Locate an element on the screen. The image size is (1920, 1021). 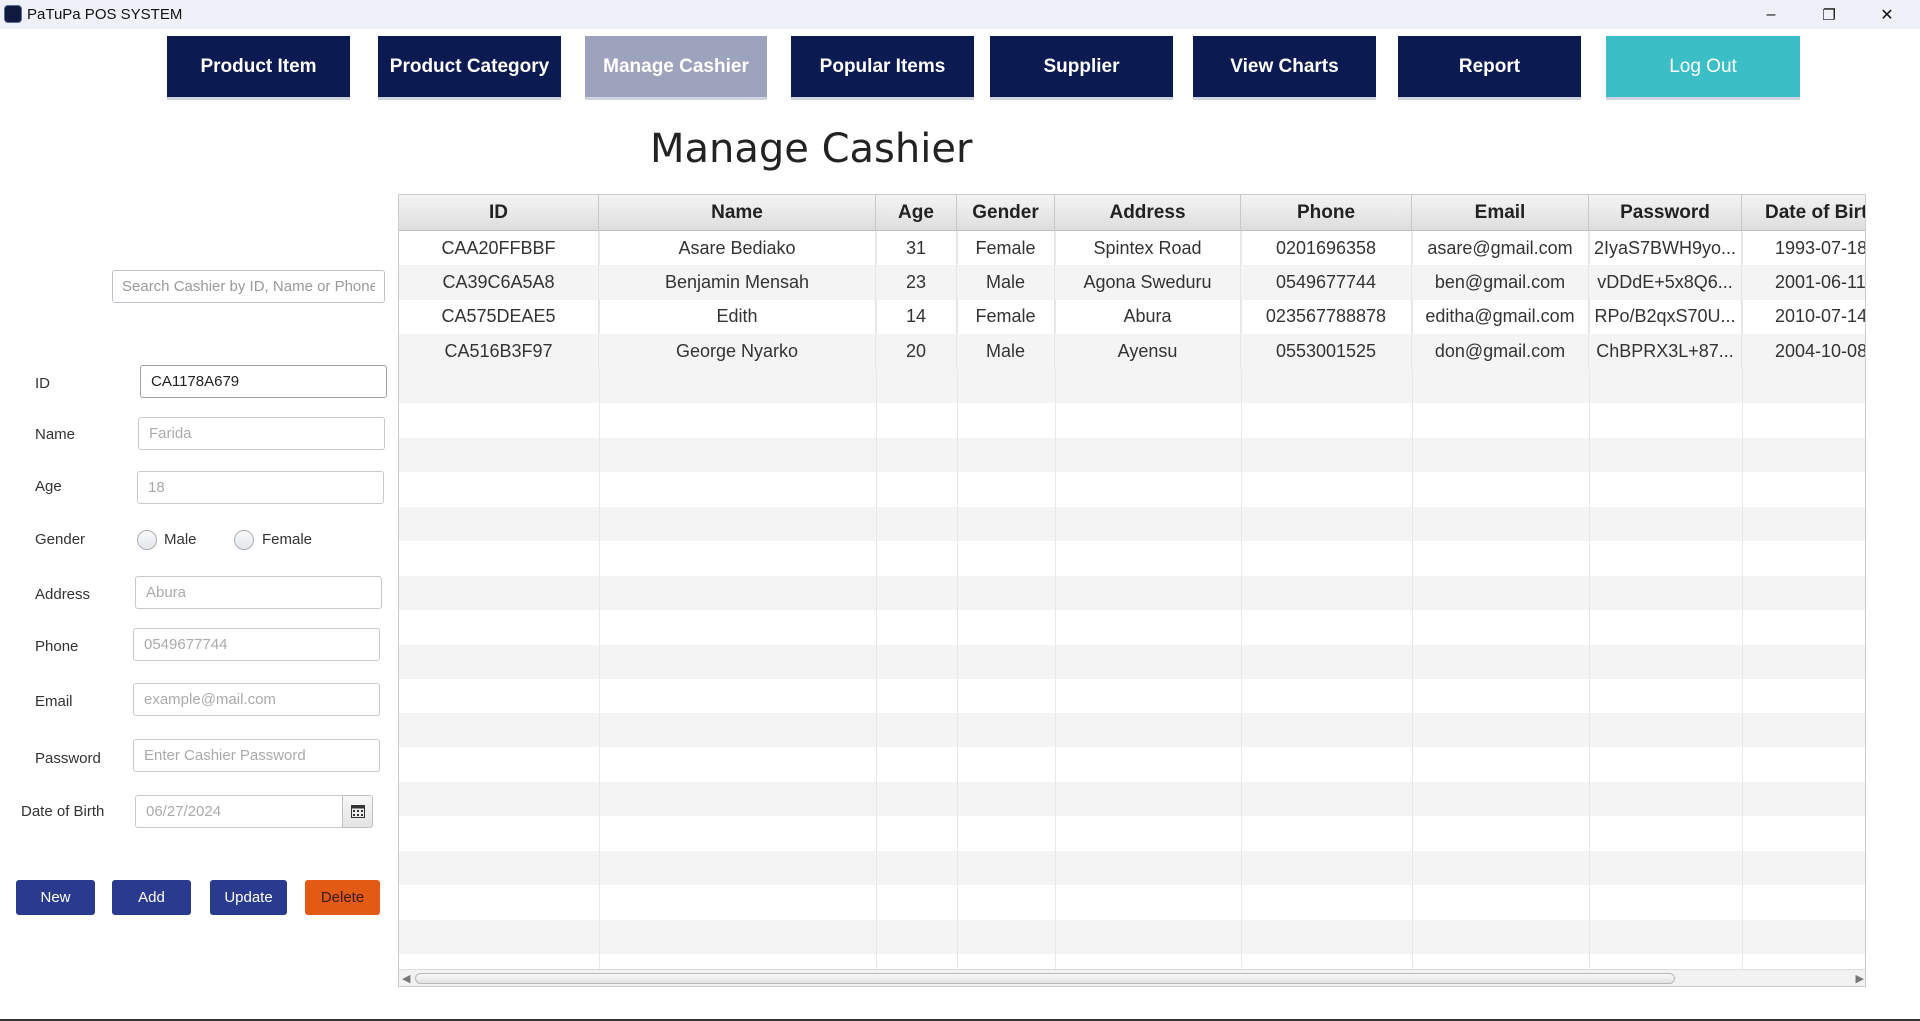
col-header-age: Age is located at coordinates (916, 213).